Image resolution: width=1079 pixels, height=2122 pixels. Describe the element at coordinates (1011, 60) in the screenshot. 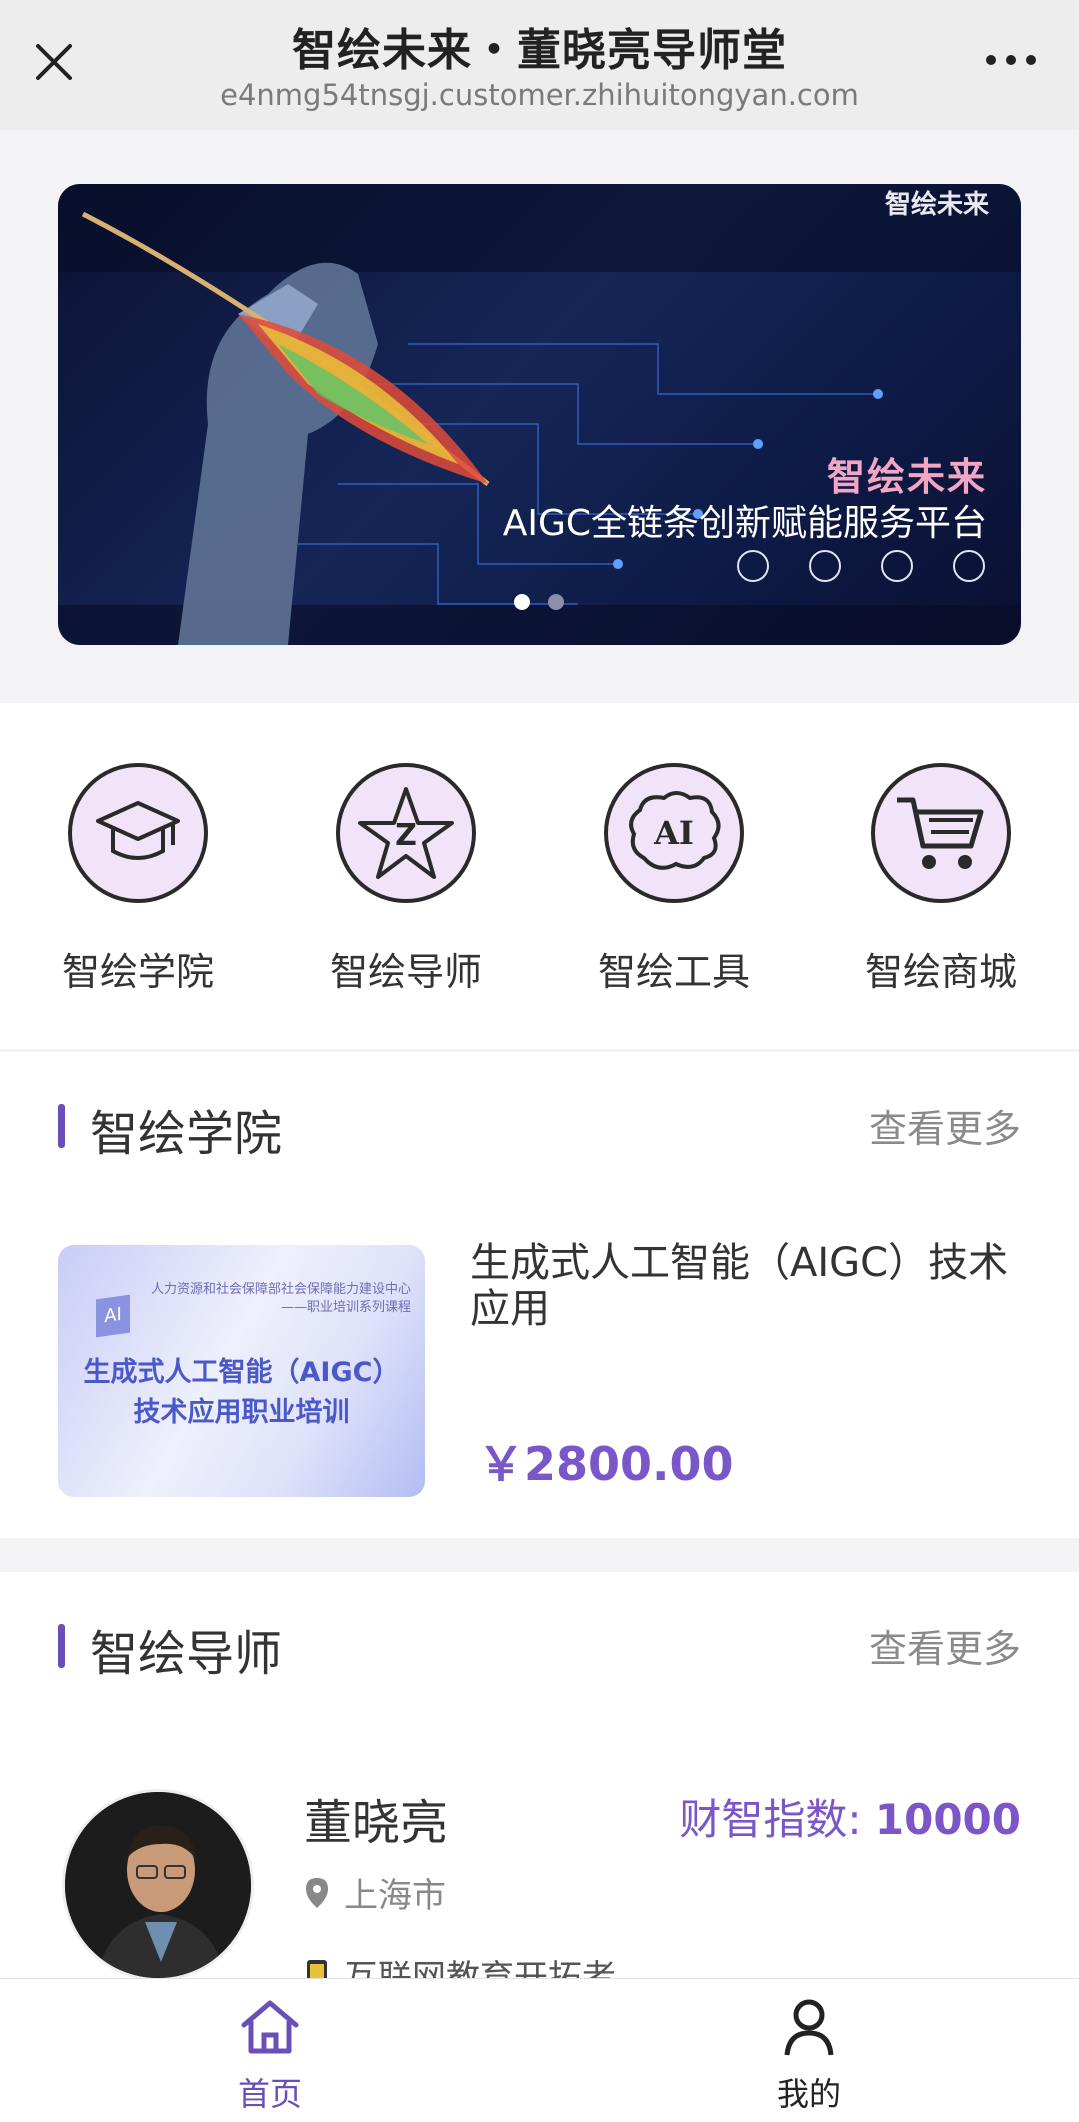

I see `more-options-icon` at that location.